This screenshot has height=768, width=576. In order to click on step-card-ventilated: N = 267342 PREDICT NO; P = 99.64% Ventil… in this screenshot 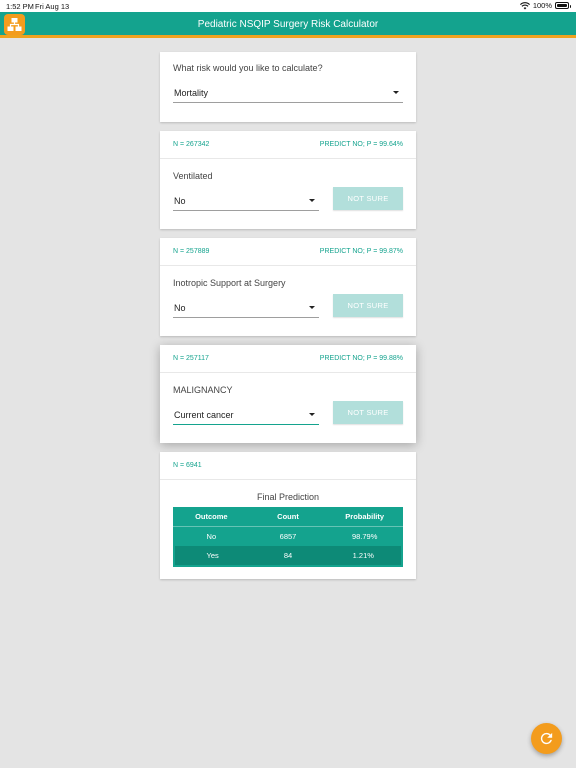, I will do `click(288, 180)`.